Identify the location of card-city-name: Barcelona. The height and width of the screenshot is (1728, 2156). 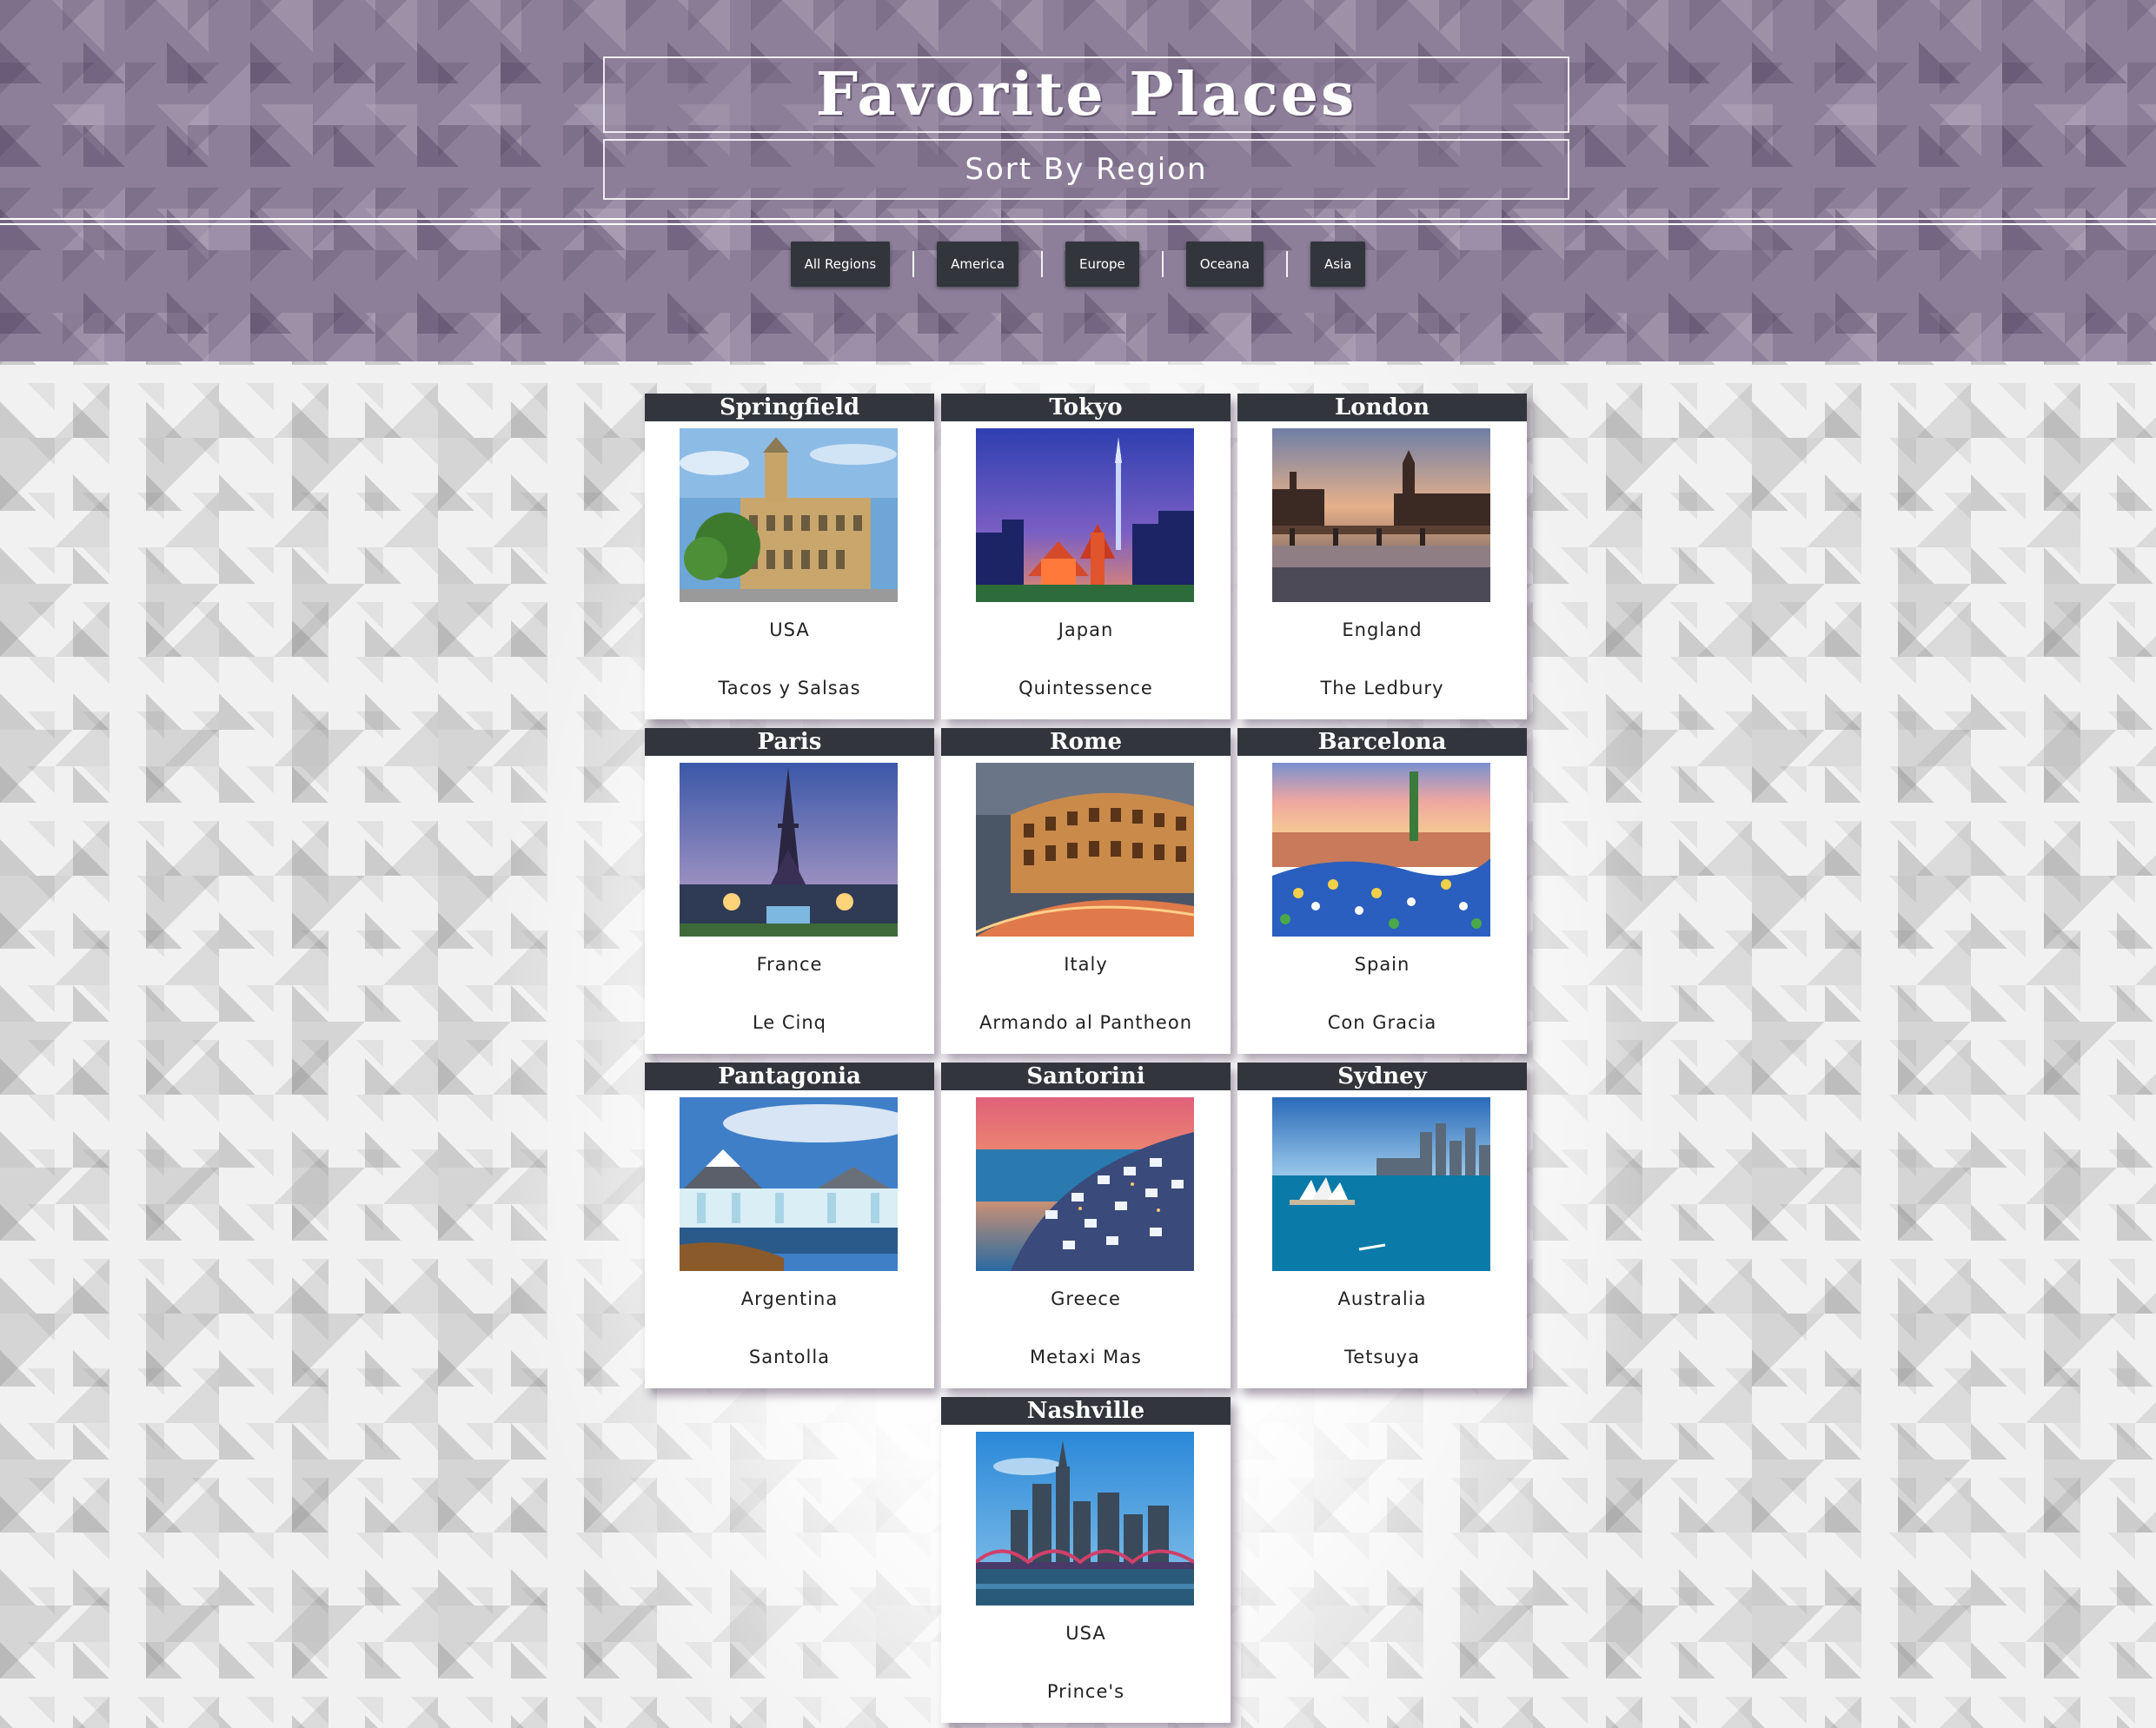
(1382, 742).